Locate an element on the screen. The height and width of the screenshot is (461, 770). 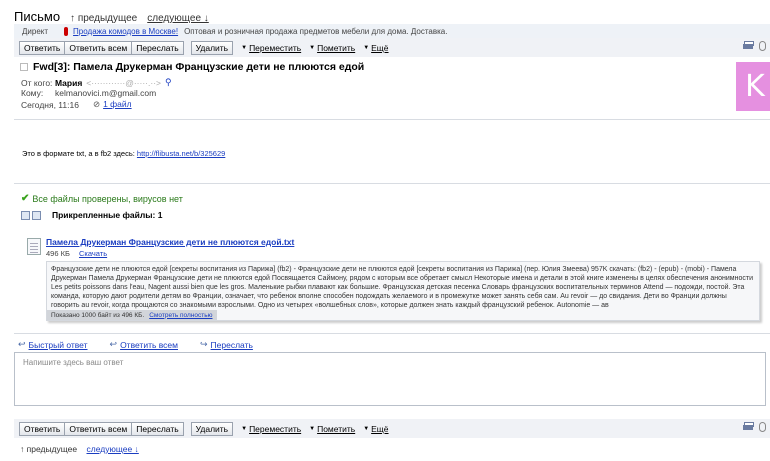
attachments-count-link: ⊘ 1 файл is located at coordinates (112, 104).